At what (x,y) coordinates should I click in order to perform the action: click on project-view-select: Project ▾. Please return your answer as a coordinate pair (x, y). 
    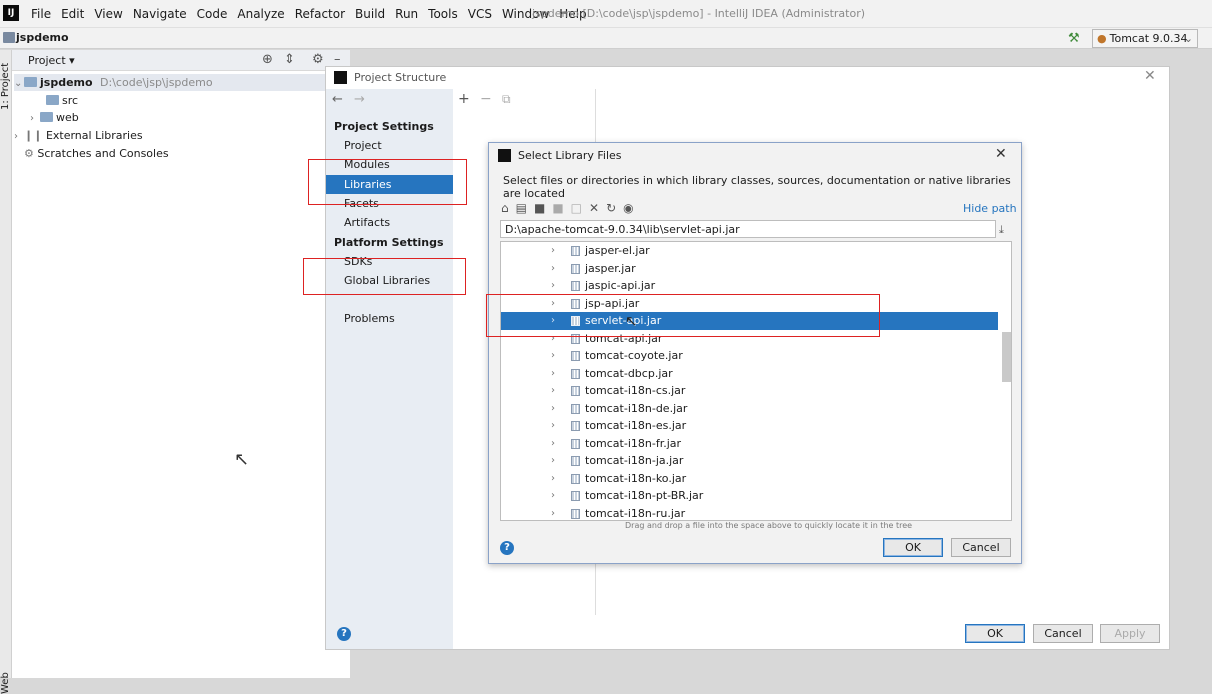
    Looking at the image, I should click on (51, 60).